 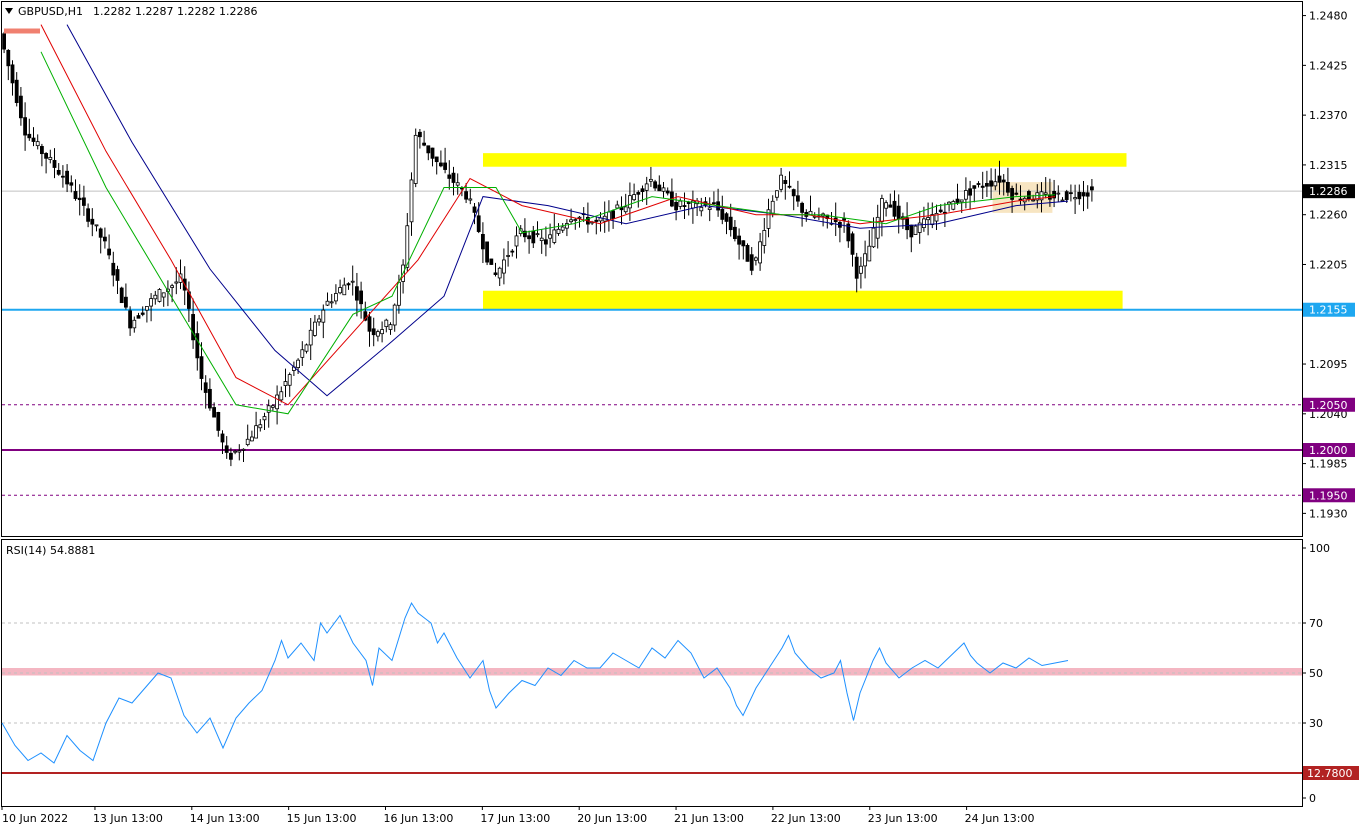 I want to click on price-tick-label: 1.2205, so click(x=1328, y=264).